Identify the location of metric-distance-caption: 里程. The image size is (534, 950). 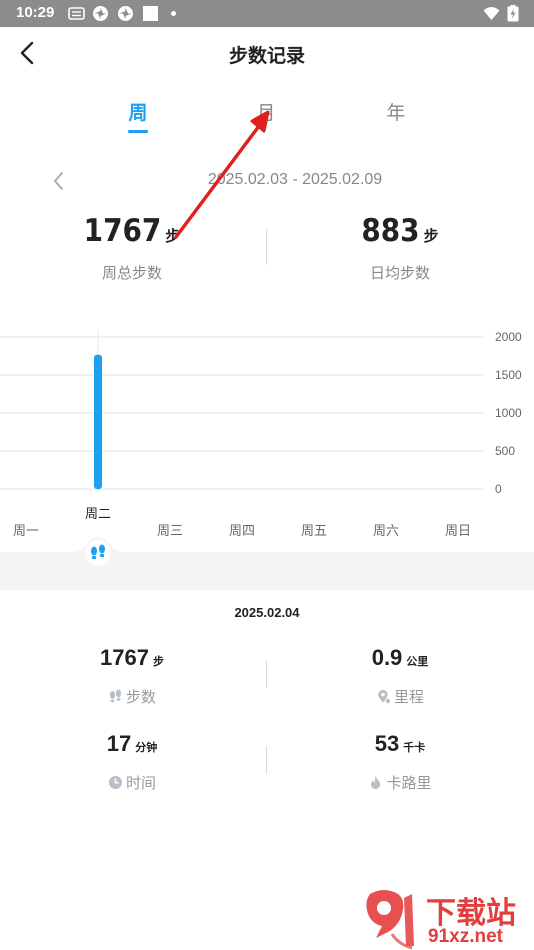
(408, 697).